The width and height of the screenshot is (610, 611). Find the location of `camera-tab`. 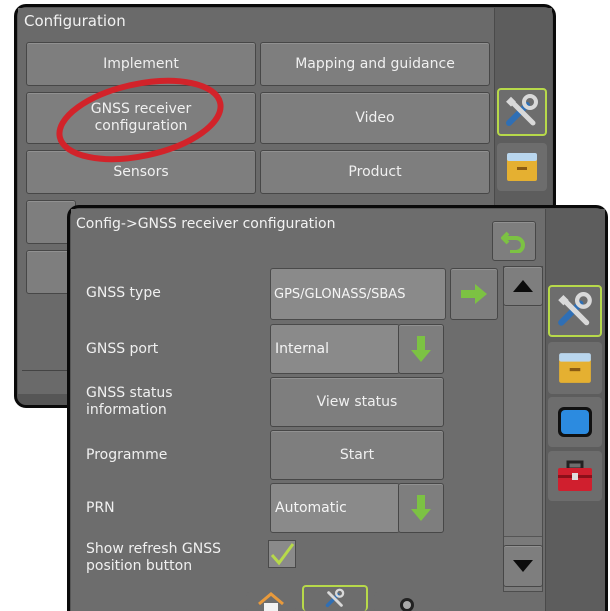

camera-tab is located at coordinates (407, 601).